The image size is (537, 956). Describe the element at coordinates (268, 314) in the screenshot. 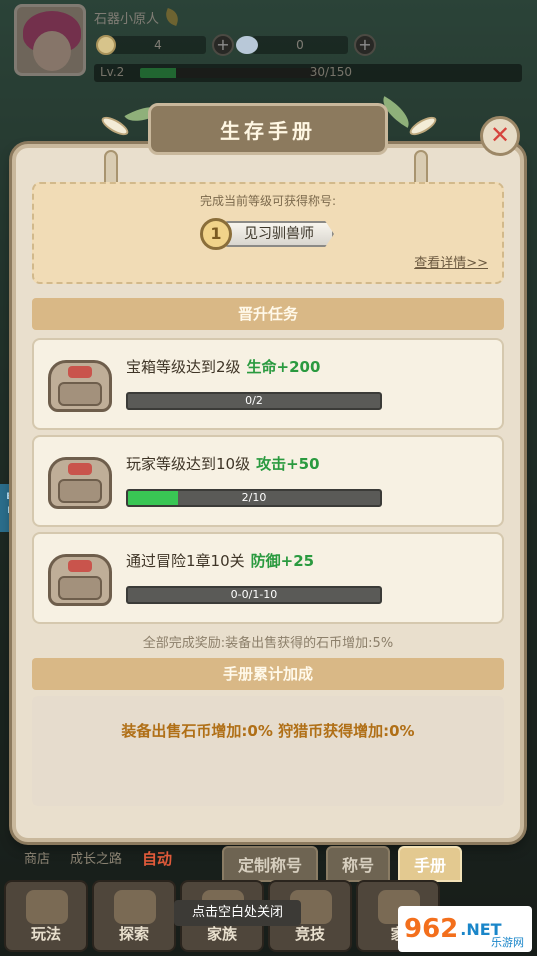

I see `promotion-section-header: 晋升任务` at that location.